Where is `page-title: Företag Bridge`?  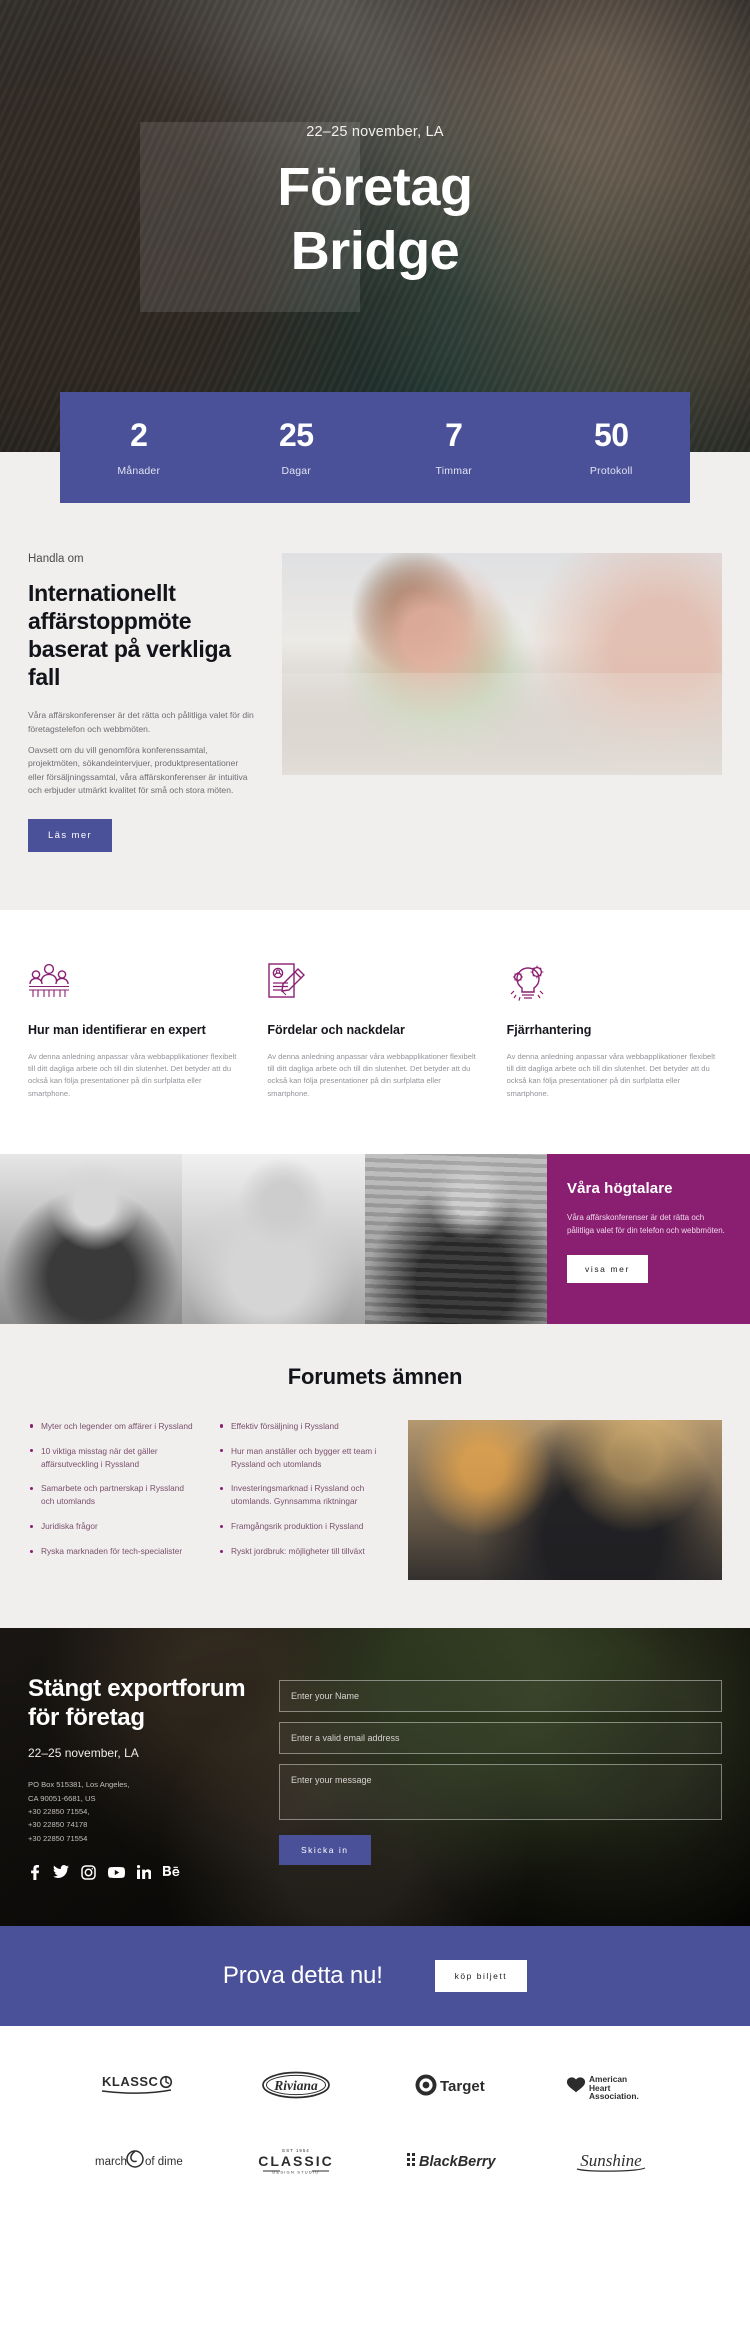
page-title: Företag Bridge is located at coordinates (375, 219).